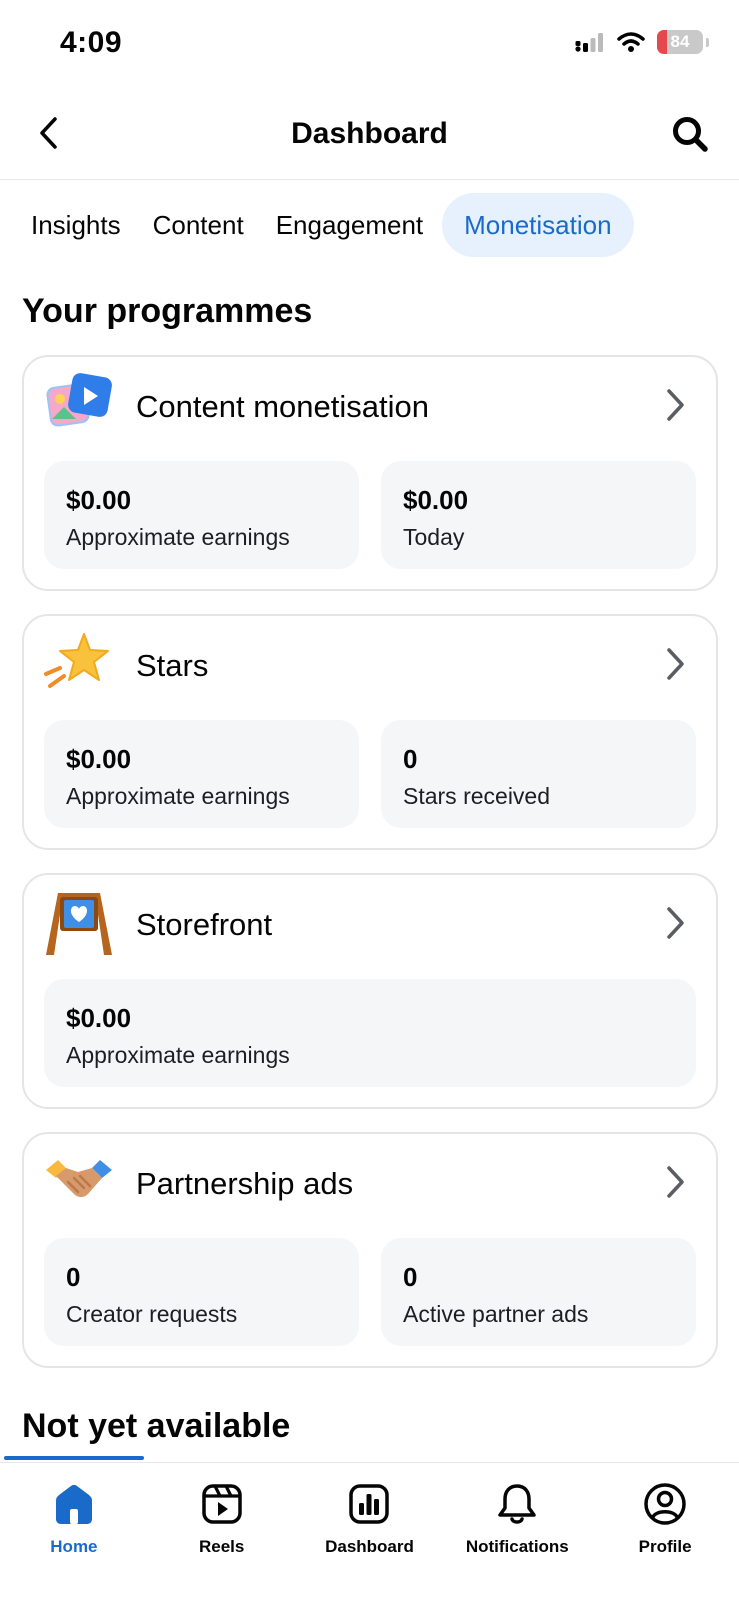 Image resolution: width=739 pixels, height=1600 pixels. What do you see at coordinates (282, 406) in the screenshot?
I see `programme-name: Content monetisation` at bounding box center [282, 406].